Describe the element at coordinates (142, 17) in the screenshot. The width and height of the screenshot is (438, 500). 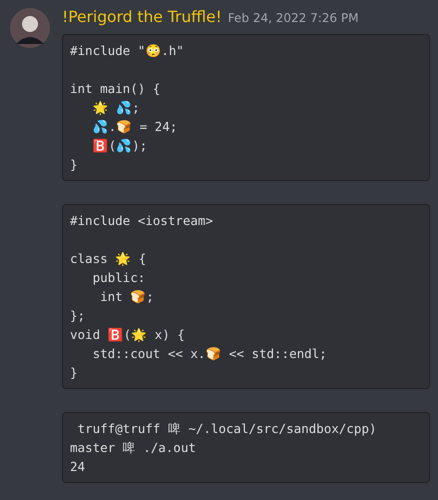
I see `username: !Perigord the Truffle!` at that location.